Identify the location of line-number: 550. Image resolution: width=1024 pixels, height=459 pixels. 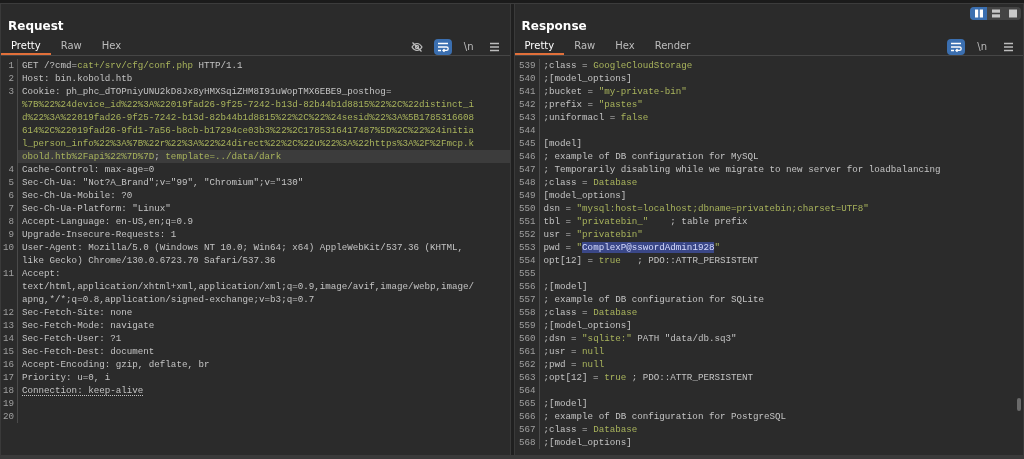
(527, 208).